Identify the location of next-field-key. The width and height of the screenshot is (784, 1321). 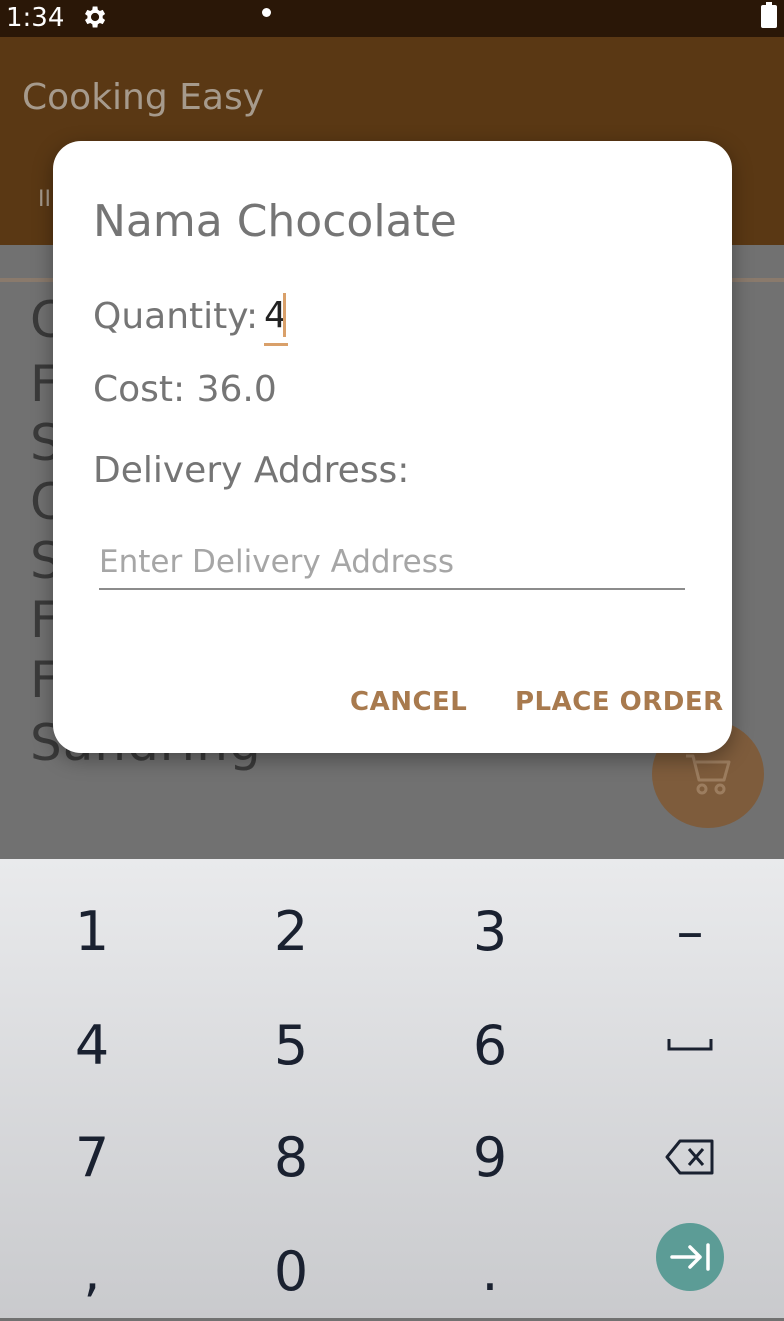
(690, 1257).